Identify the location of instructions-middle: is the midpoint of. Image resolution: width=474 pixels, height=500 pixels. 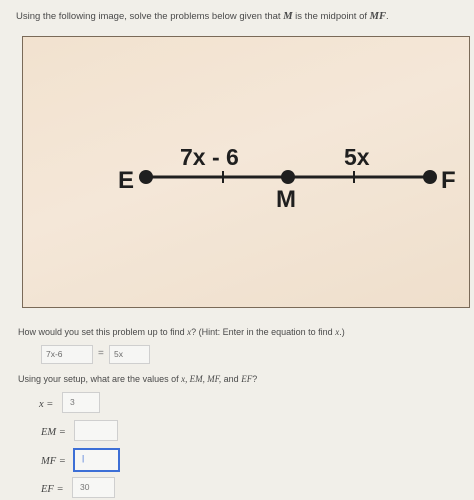
(331, 16).